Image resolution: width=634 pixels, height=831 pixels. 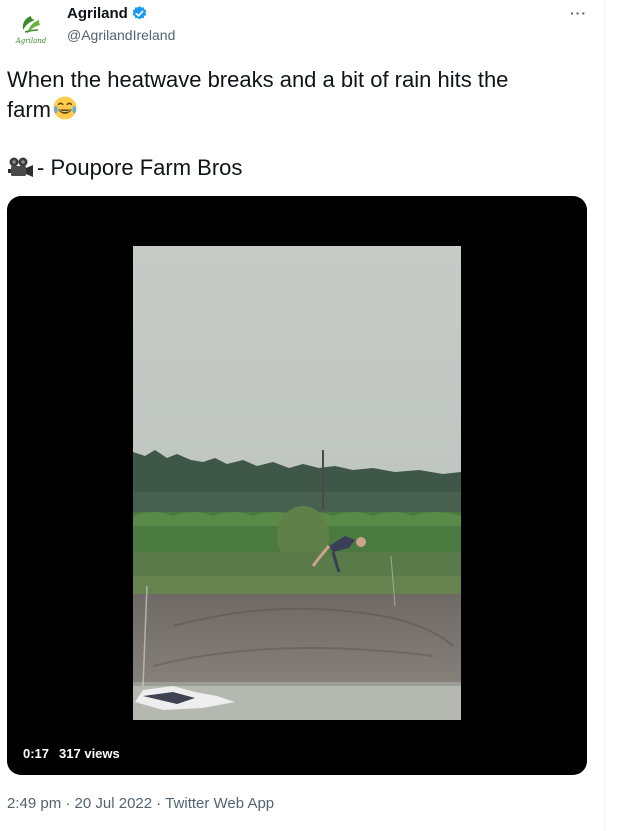 I want to click on video-views: 317 views, so click(x=89, y=753).